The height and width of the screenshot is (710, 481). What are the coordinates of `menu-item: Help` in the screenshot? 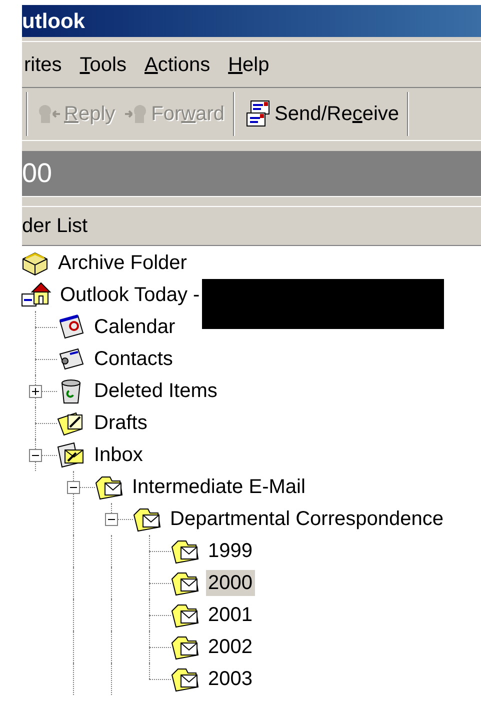 It's located at (249, 65).